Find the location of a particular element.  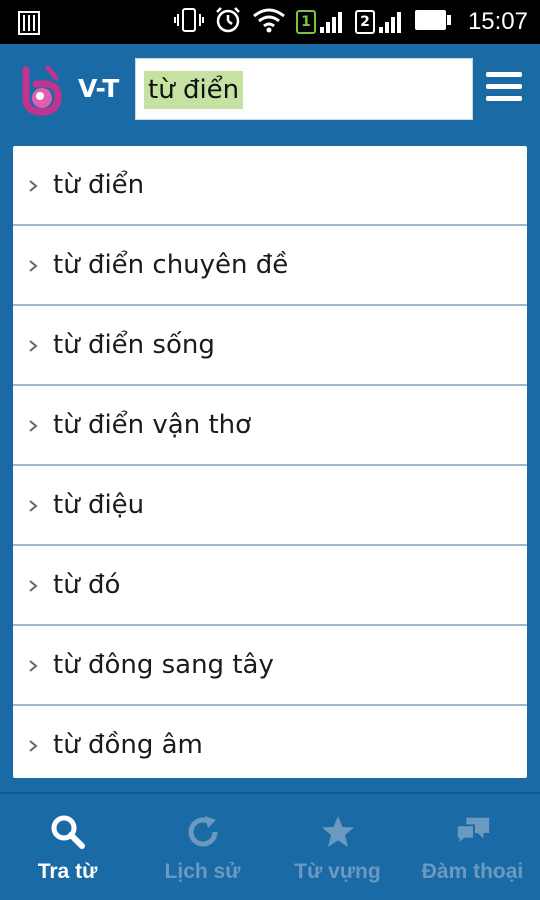

nav-tab-label: Đàm thoại is located at coordinates (472, 871).